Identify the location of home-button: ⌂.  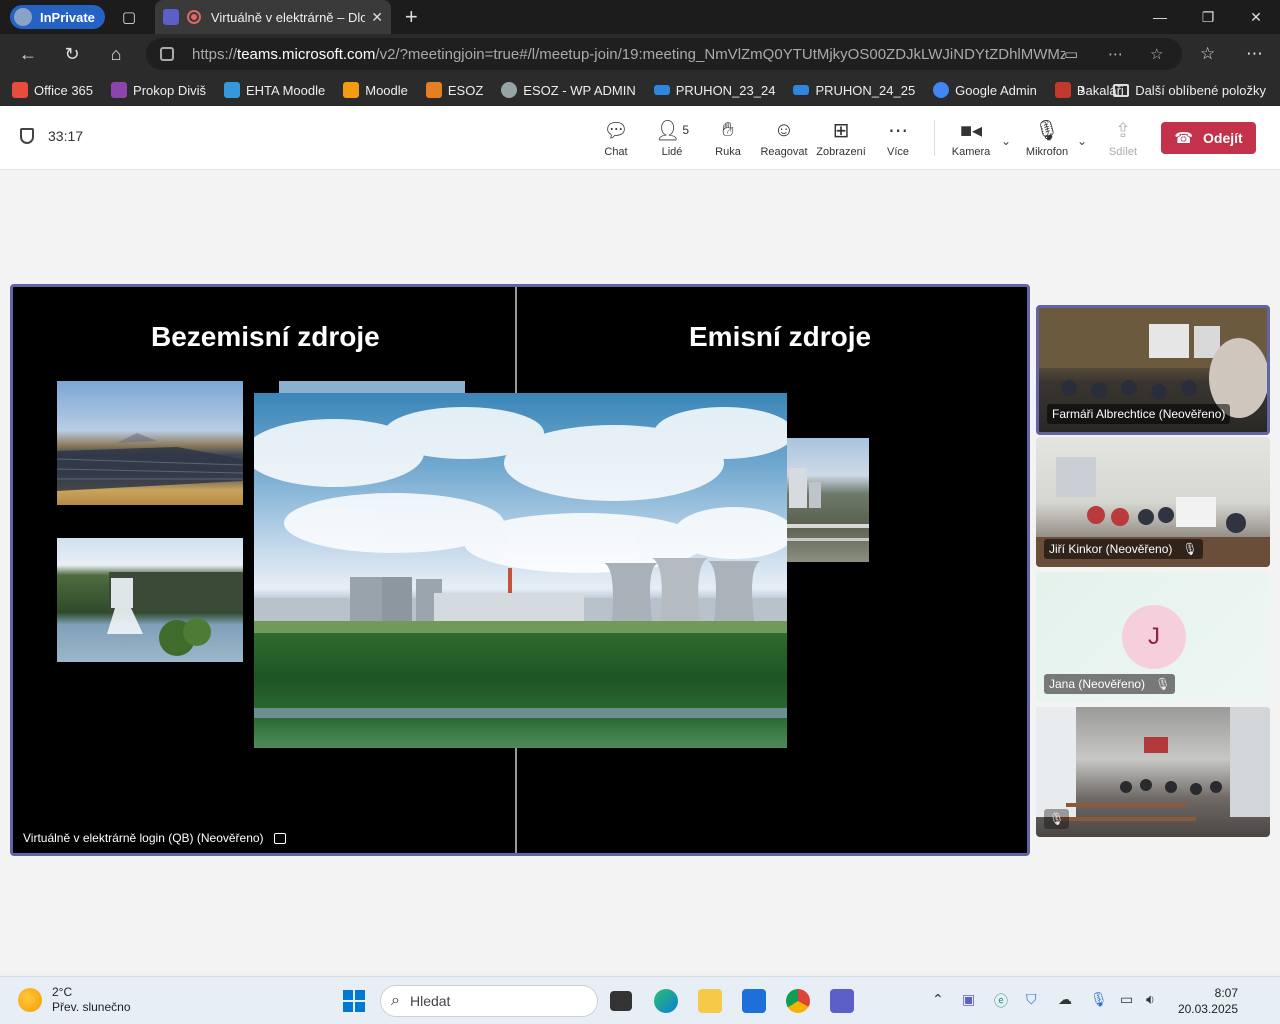
(116, 54).